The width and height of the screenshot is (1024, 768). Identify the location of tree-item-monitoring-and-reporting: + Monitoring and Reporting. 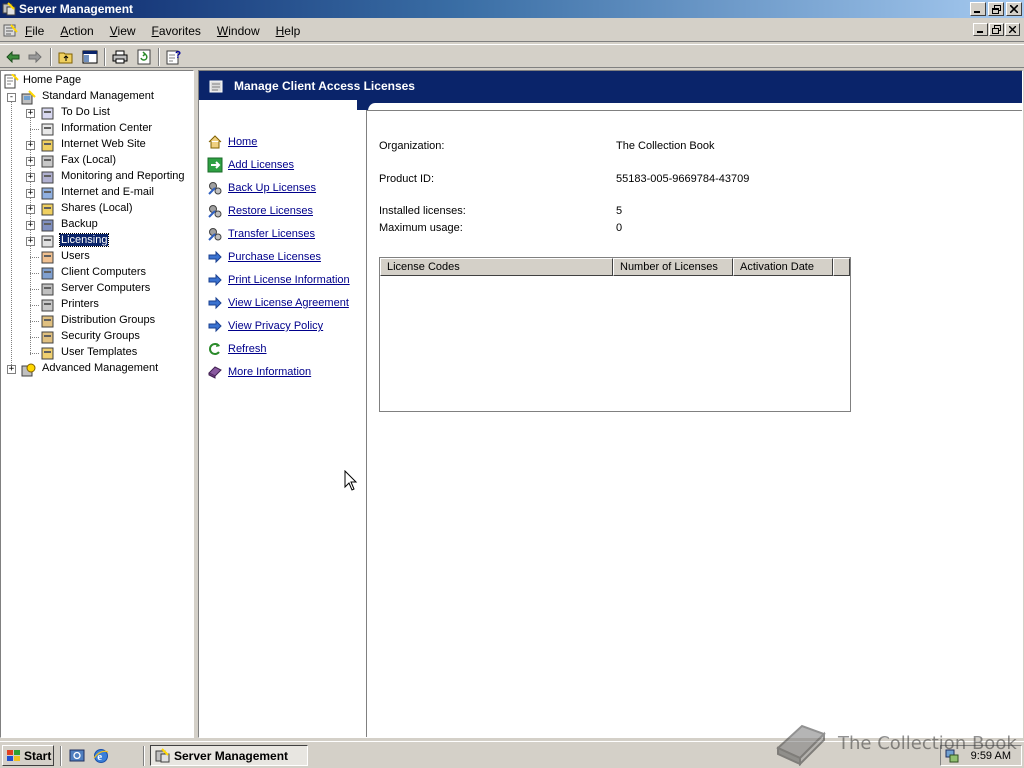
(108, 177).